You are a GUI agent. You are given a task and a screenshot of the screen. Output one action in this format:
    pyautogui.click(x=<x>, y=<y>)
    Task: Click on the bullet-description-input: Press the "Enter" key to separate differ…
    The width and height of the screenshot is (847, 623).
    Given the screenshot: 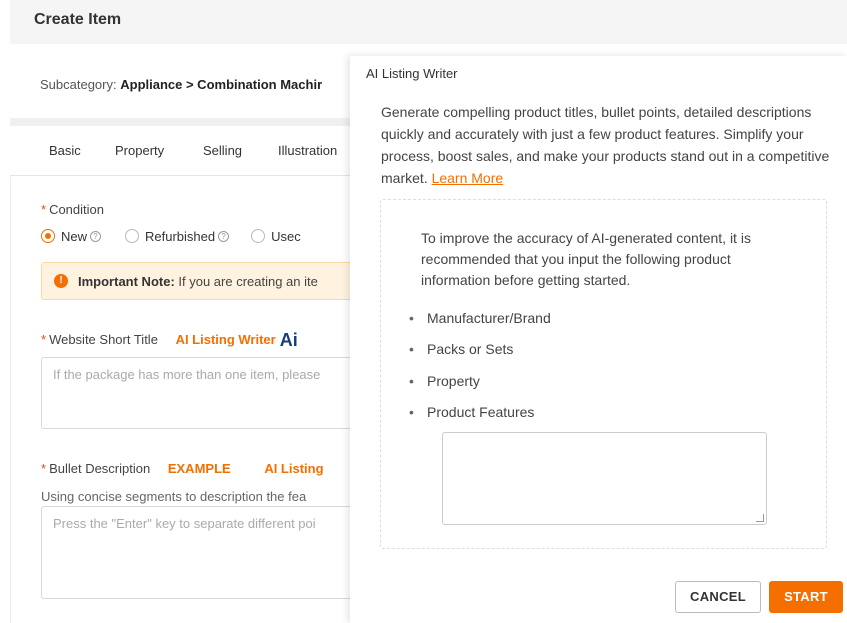 What is the action you would take?
    pyautogui.click(x=206, y=552)
    